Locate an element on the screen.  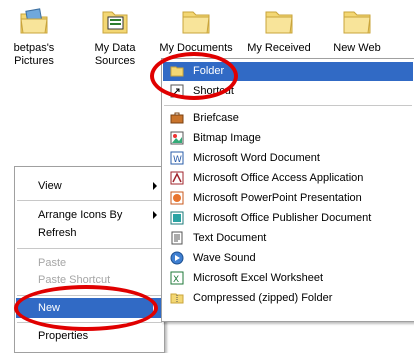
desktop-icon-my-documents: My Documents is located at coordinates (196, 30).